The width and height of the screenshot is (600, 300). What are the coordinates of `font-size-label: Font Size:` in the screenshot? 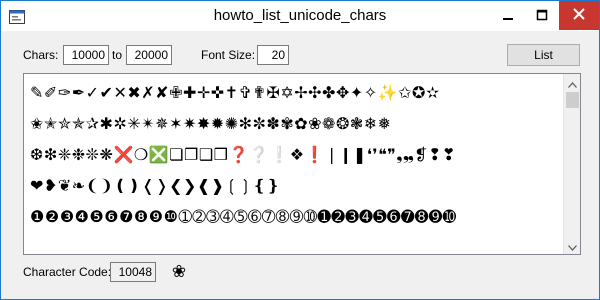 It's located at (228, 55).